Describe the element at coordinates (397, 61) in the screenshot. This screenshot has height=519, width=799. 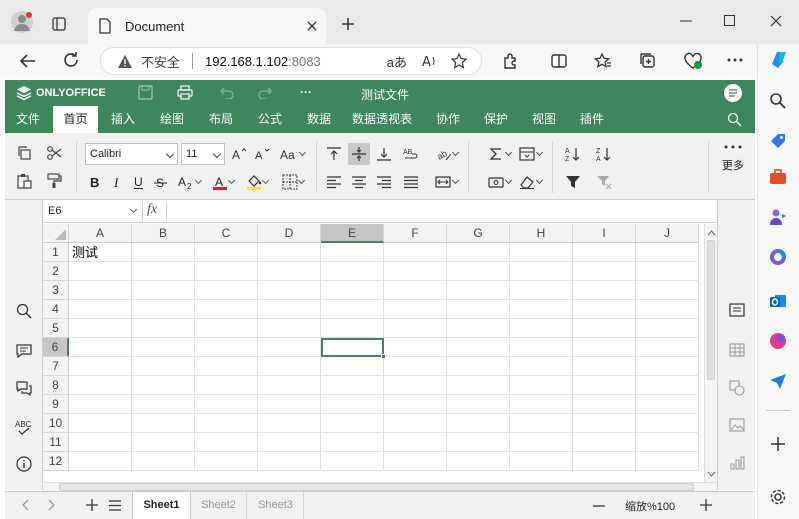
I see `translate-icon: aあ` at that location.